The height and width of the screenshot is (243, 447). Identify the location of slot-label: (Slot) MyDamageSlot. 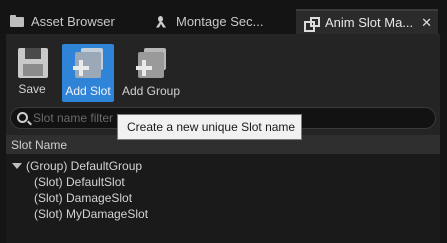
(91, 214).